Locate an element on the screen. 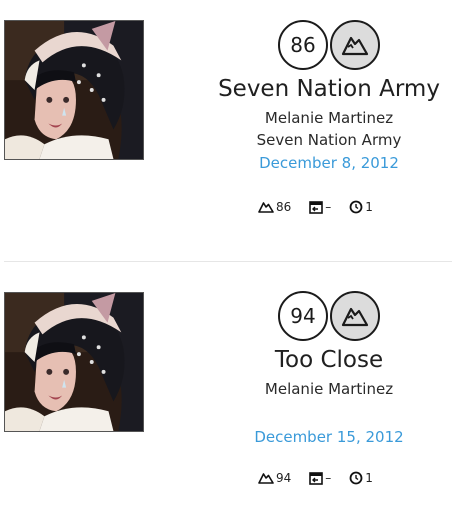 This screenshot has width=452, height=510. peak-stat: 86 is located at coordinates (274, 207).